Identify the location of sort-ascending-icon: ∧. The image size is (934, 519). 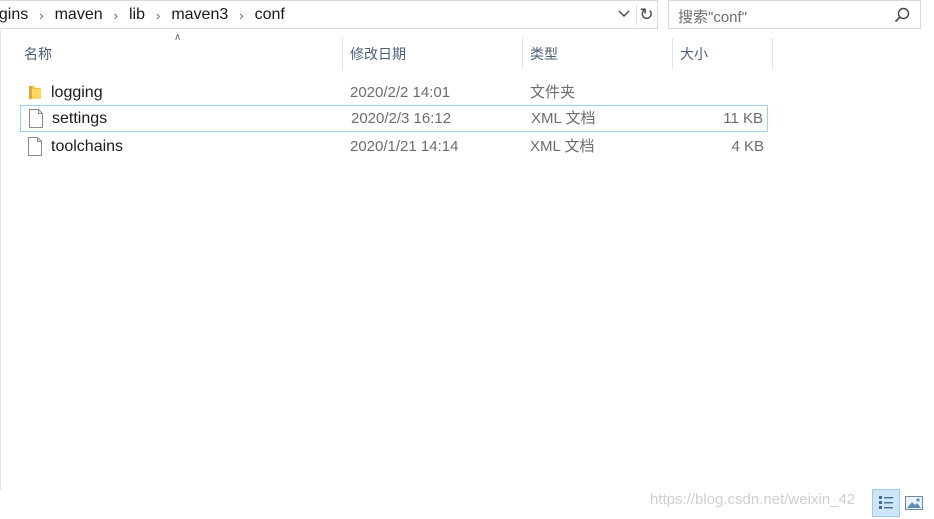
(178, 37).